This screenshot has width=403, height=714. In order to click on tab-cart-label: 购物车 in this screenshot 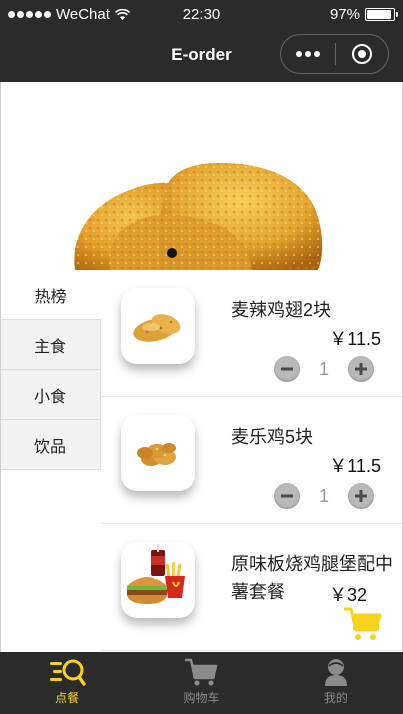, I will do `click(201, 698)`.